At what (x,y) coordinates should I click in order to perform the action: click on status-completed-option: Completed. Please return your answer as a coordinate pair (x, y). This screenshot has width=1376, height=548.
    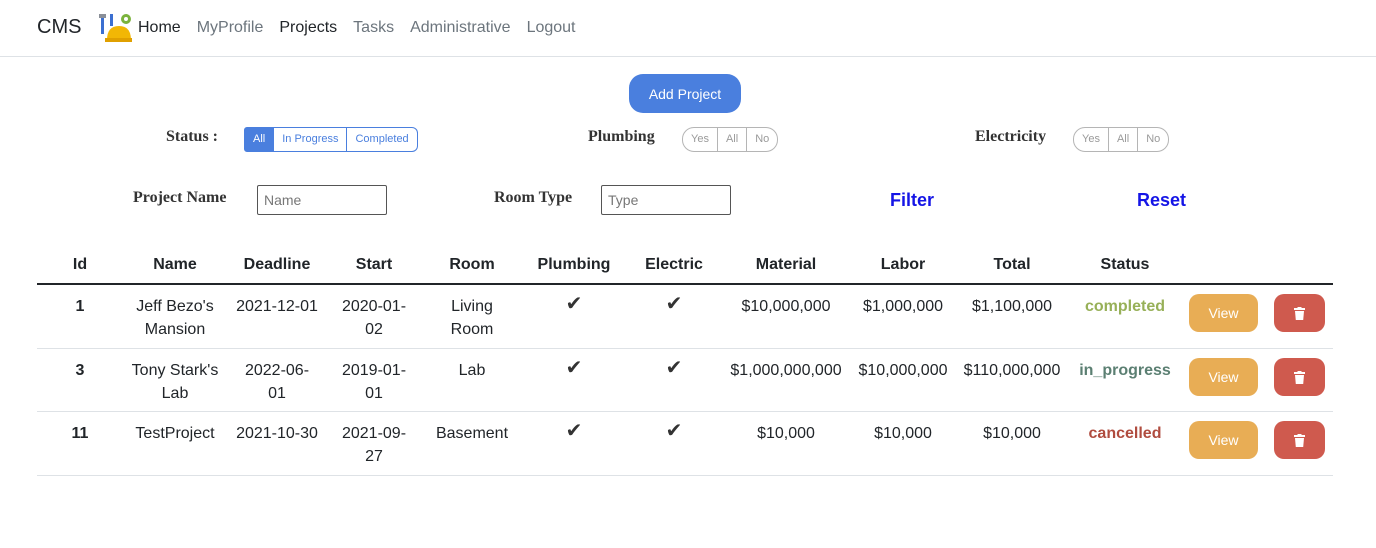
    Looking at the image, I should click on (382, 139).